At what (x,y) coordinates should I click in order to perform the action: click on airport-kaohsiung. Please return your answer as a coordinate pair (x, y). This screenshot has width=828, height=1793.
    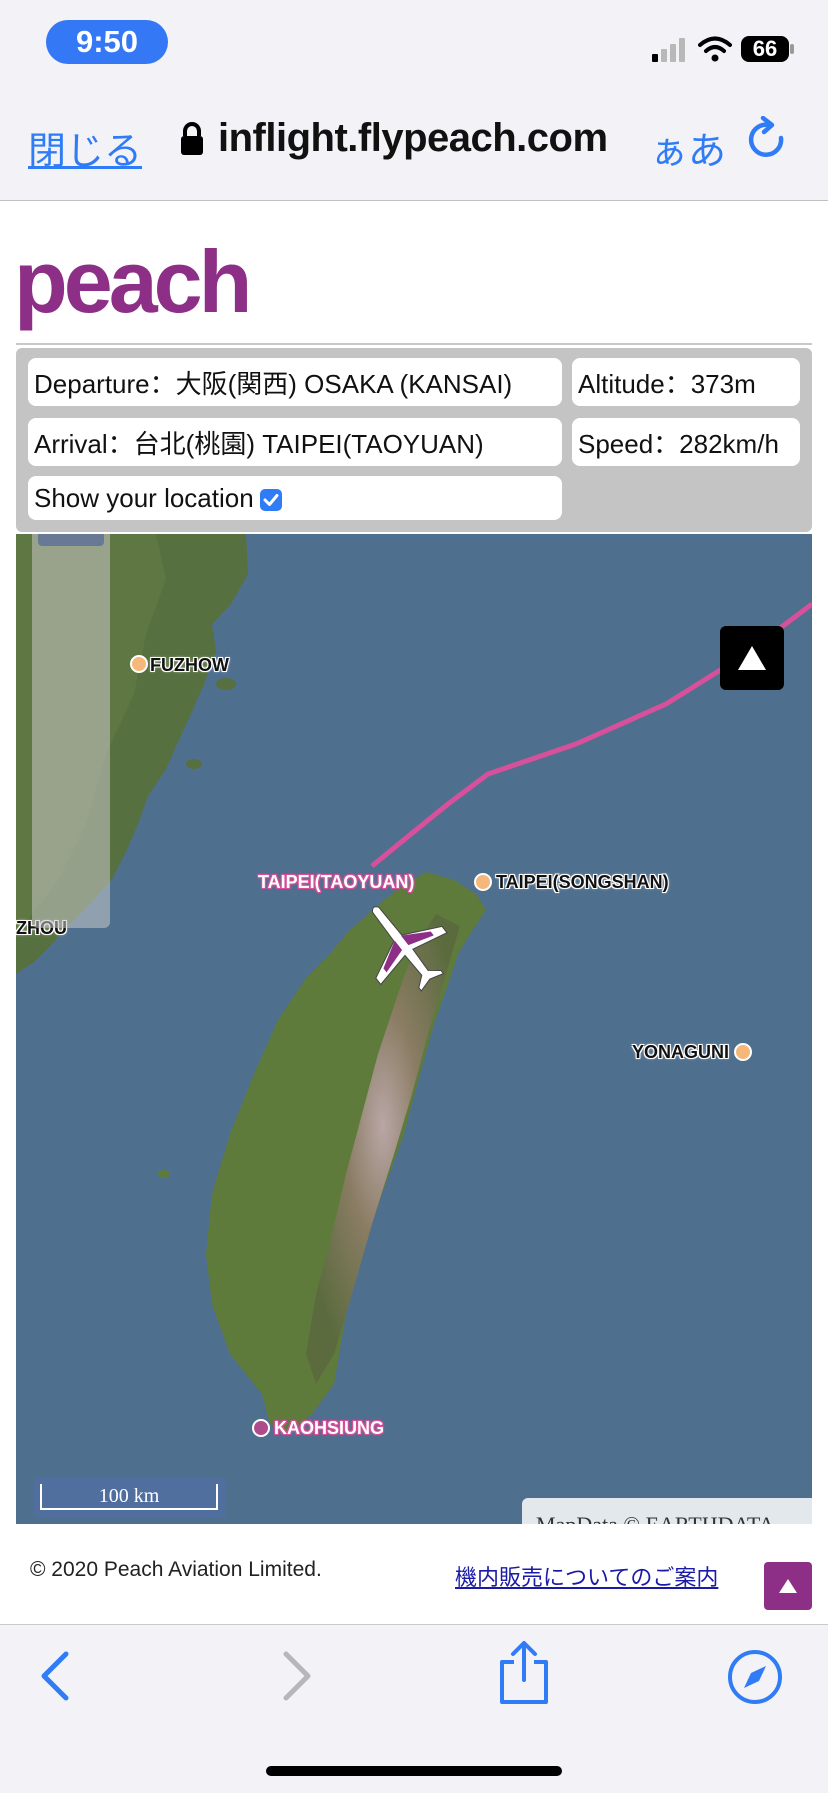
    Looking at the image, I should click on (261, 1428).